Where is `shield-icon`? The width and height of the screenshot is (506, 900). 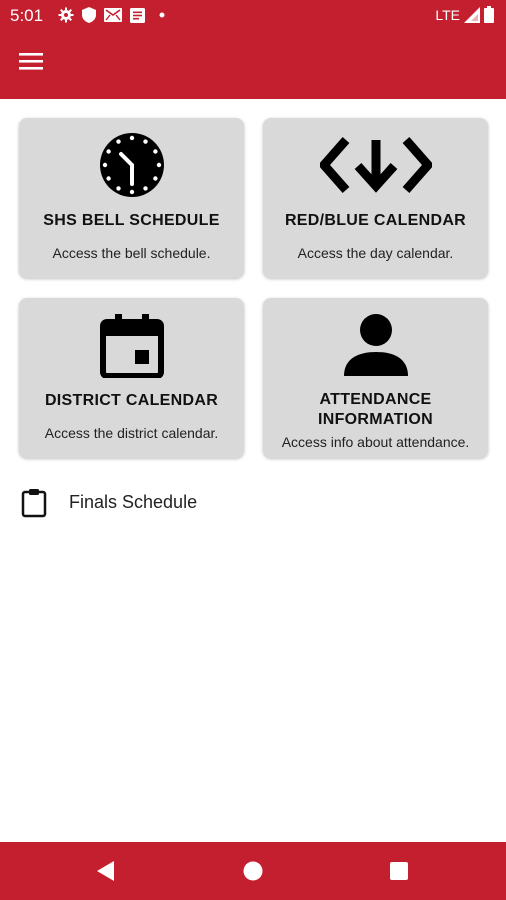 shield-icon is located at coordinates (89, 15).